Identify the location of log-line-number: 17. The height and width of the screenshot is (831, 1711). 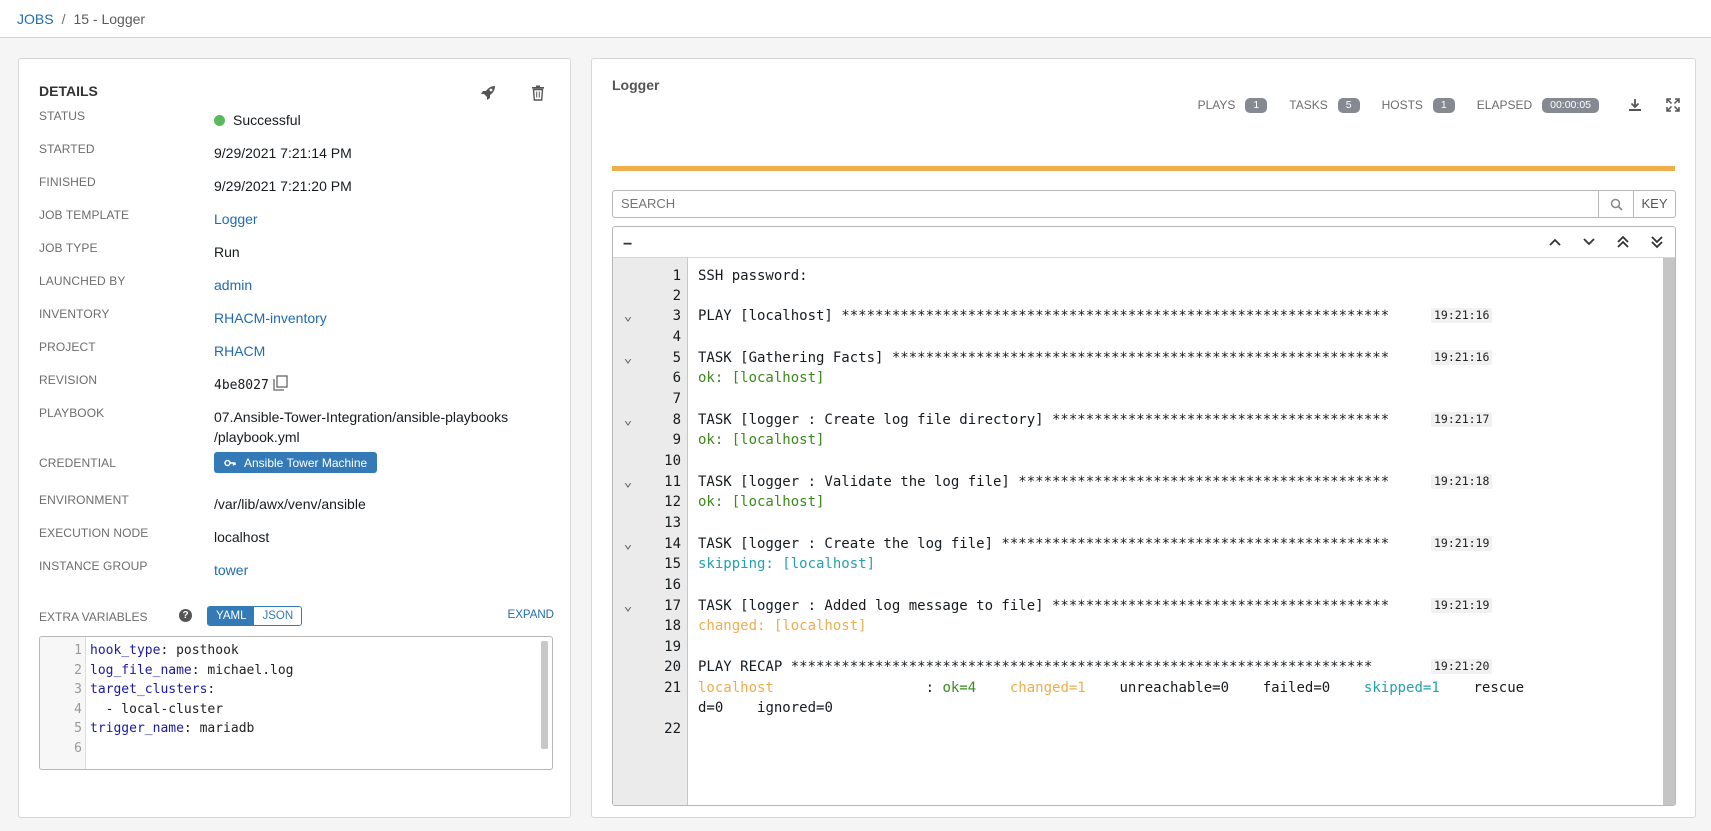
(672, 606).